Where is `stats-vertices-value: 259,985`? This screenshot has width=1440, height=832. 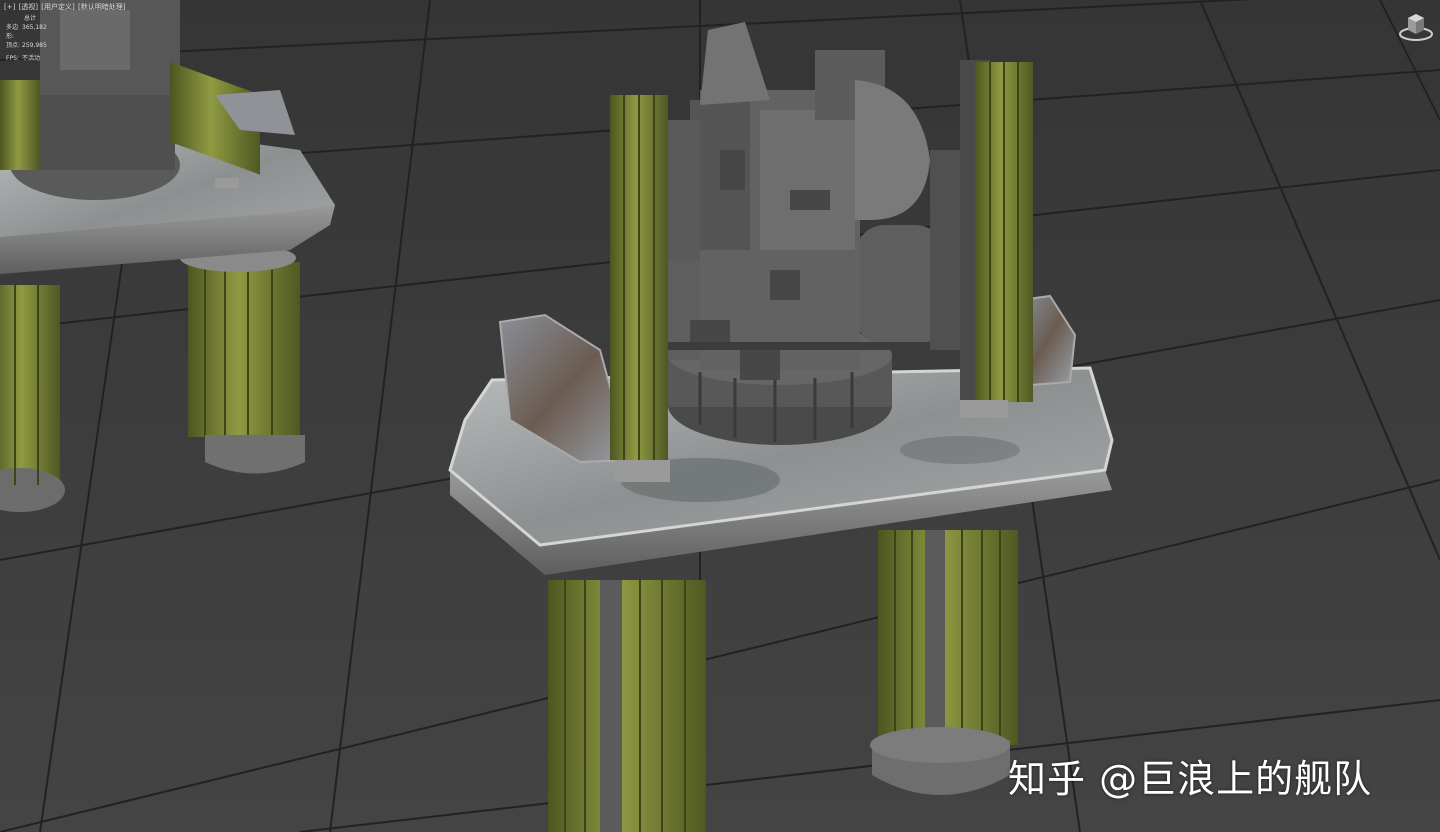
stats-vertices-value: 259,985 is located at coordinates (34, 45).